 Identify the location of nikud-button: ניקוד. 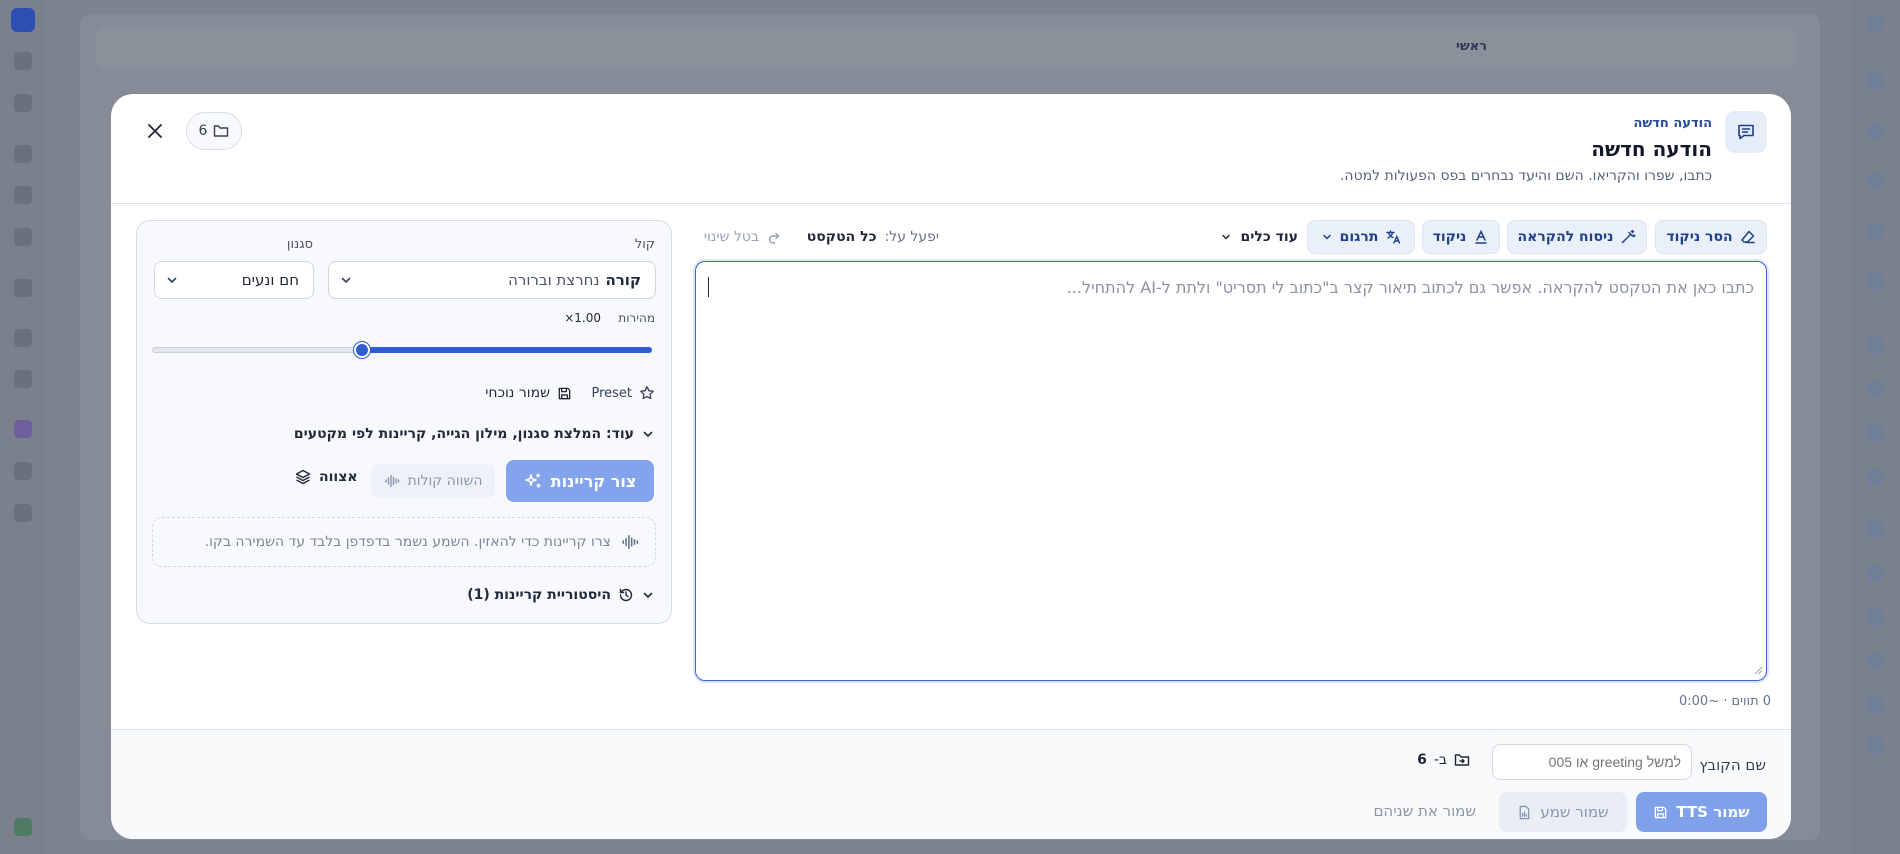
(1461, 237).